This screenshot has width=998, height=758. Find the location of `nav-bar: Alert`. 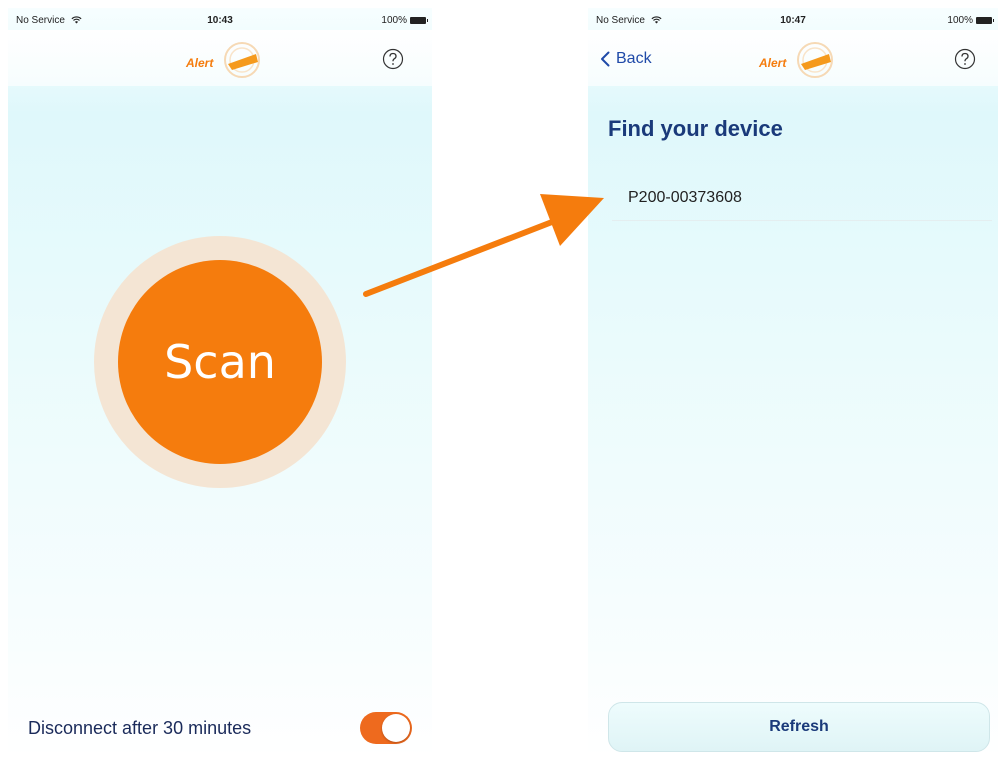

nav-bar: Alert is located at coordinates (220, 58).